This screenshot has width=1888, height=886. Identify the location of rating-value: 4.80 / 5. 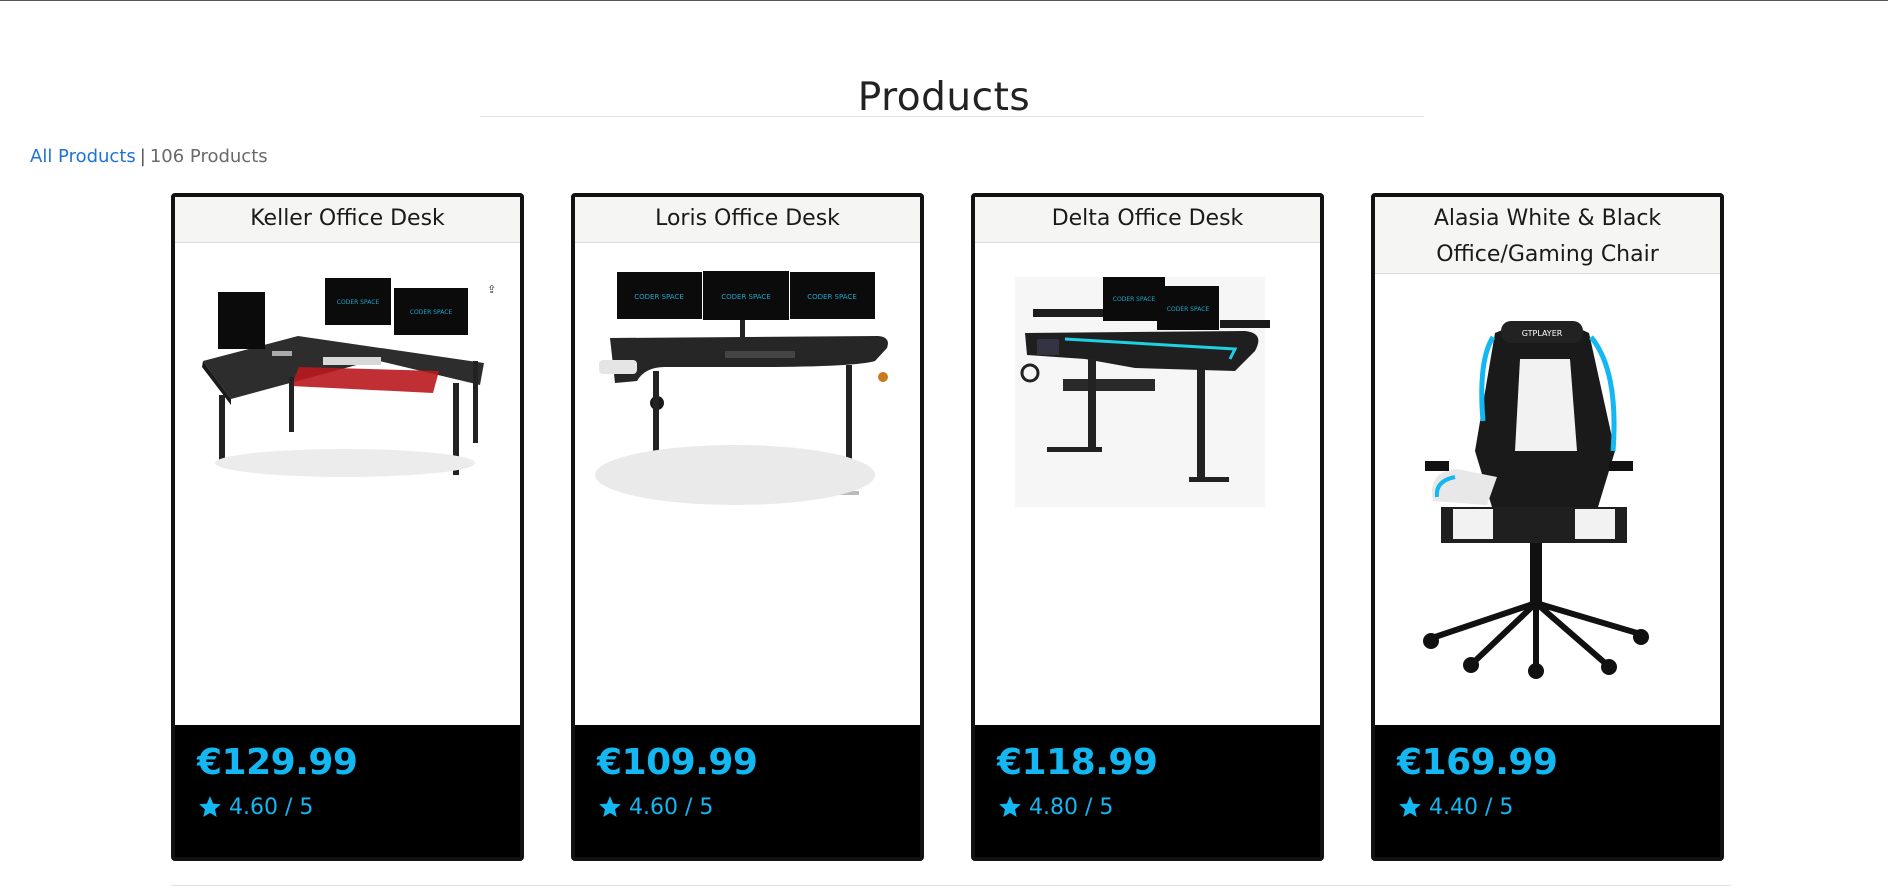
(1071, 807).